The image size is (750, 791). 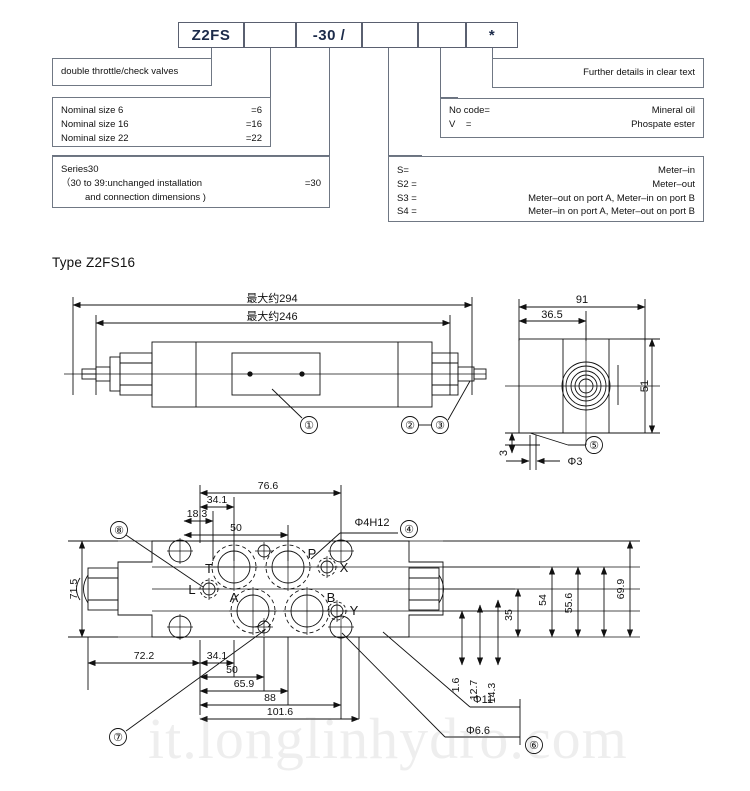 I want to click on callout-8: ⑧, so click(x=119, y=531).